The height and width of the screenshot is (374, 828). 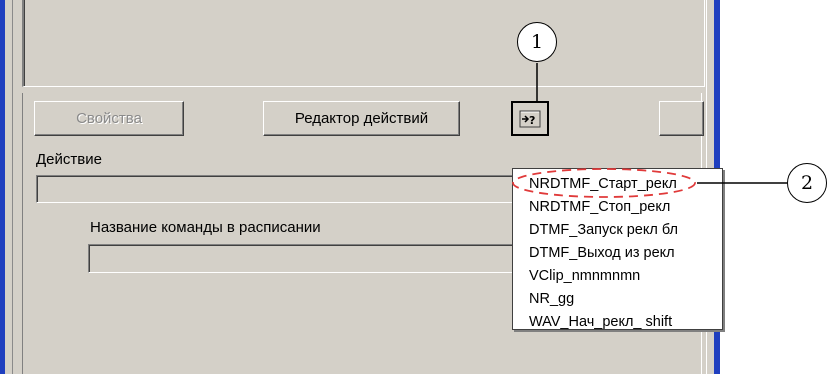 I want to click on annotation-overlay, so click(x=649, y=130).